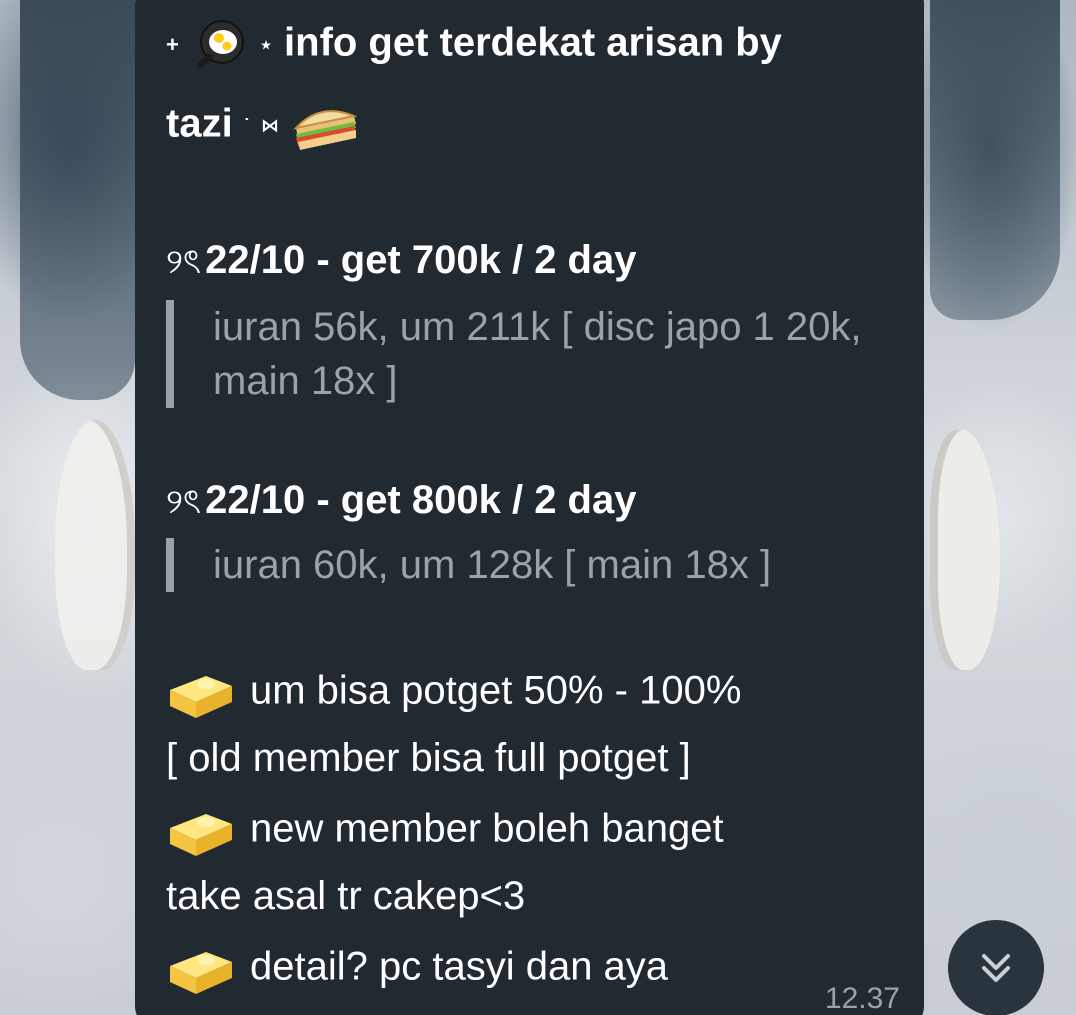 The width and height of the screenshot is (1076, 1015). What do you see at coordinates (421, 260) in the screenshot?
I see `offer-heading-text-1: 22/10 - get 700k / 2 day` at bounding box center [421, 260].